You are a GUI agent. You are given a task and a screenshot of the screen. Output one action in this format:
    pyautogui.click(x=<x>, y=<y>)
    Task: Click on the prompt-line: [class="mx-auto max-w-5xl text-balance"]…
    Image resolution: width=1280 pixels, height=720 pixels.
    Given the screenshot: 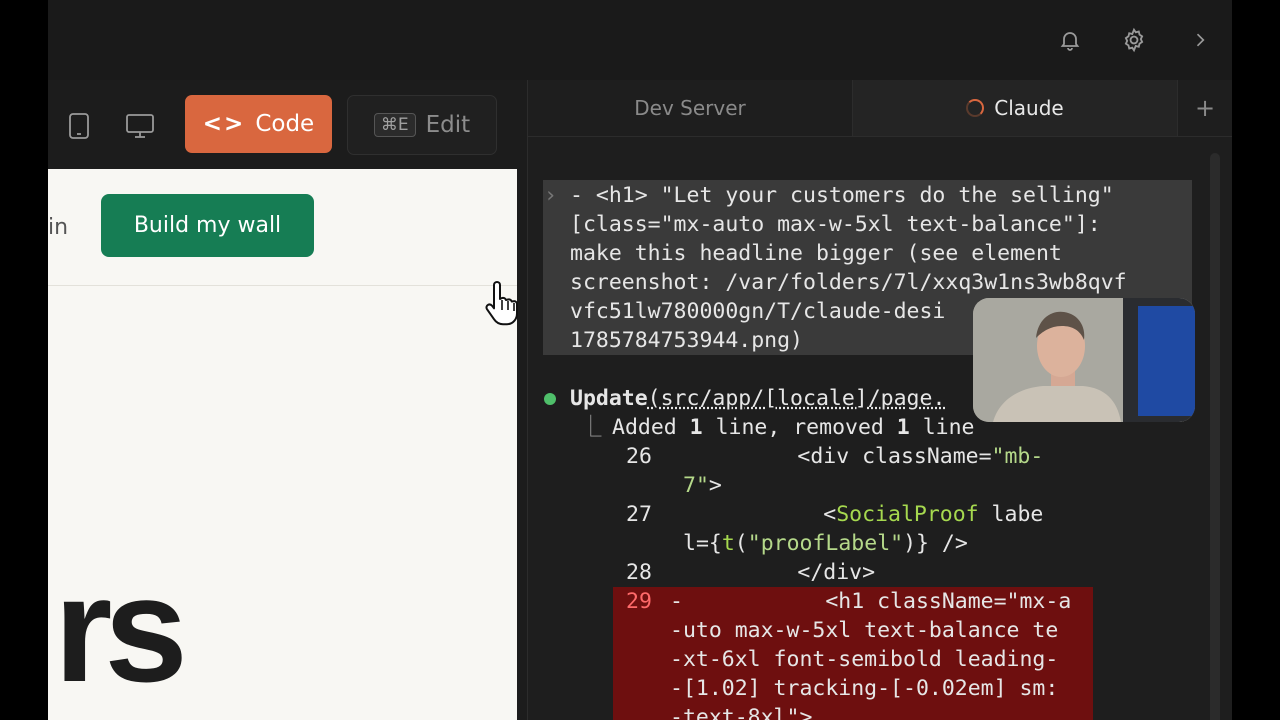 What is the action you would take?
    pyautogui.click(x=835, y=224)
    